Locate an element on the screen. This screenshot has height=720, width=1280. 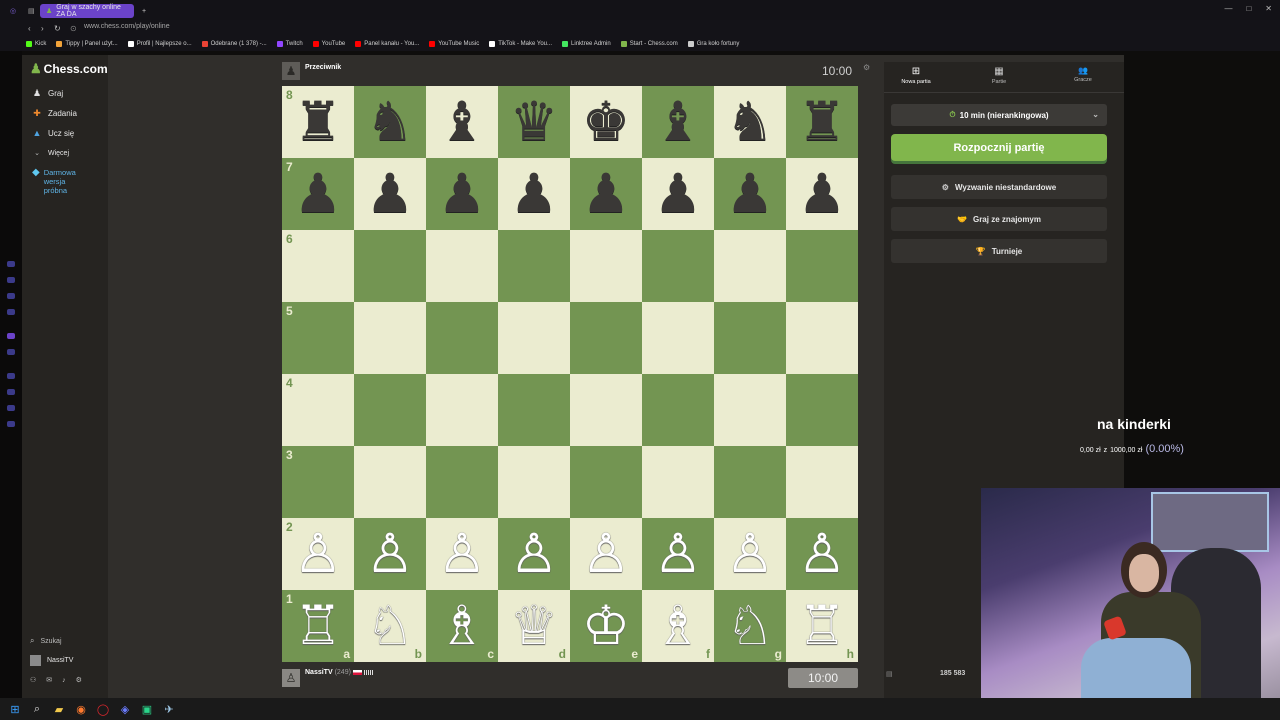
sidebar-search: ⌕ Szukaj is located at coordinates (46, 641).